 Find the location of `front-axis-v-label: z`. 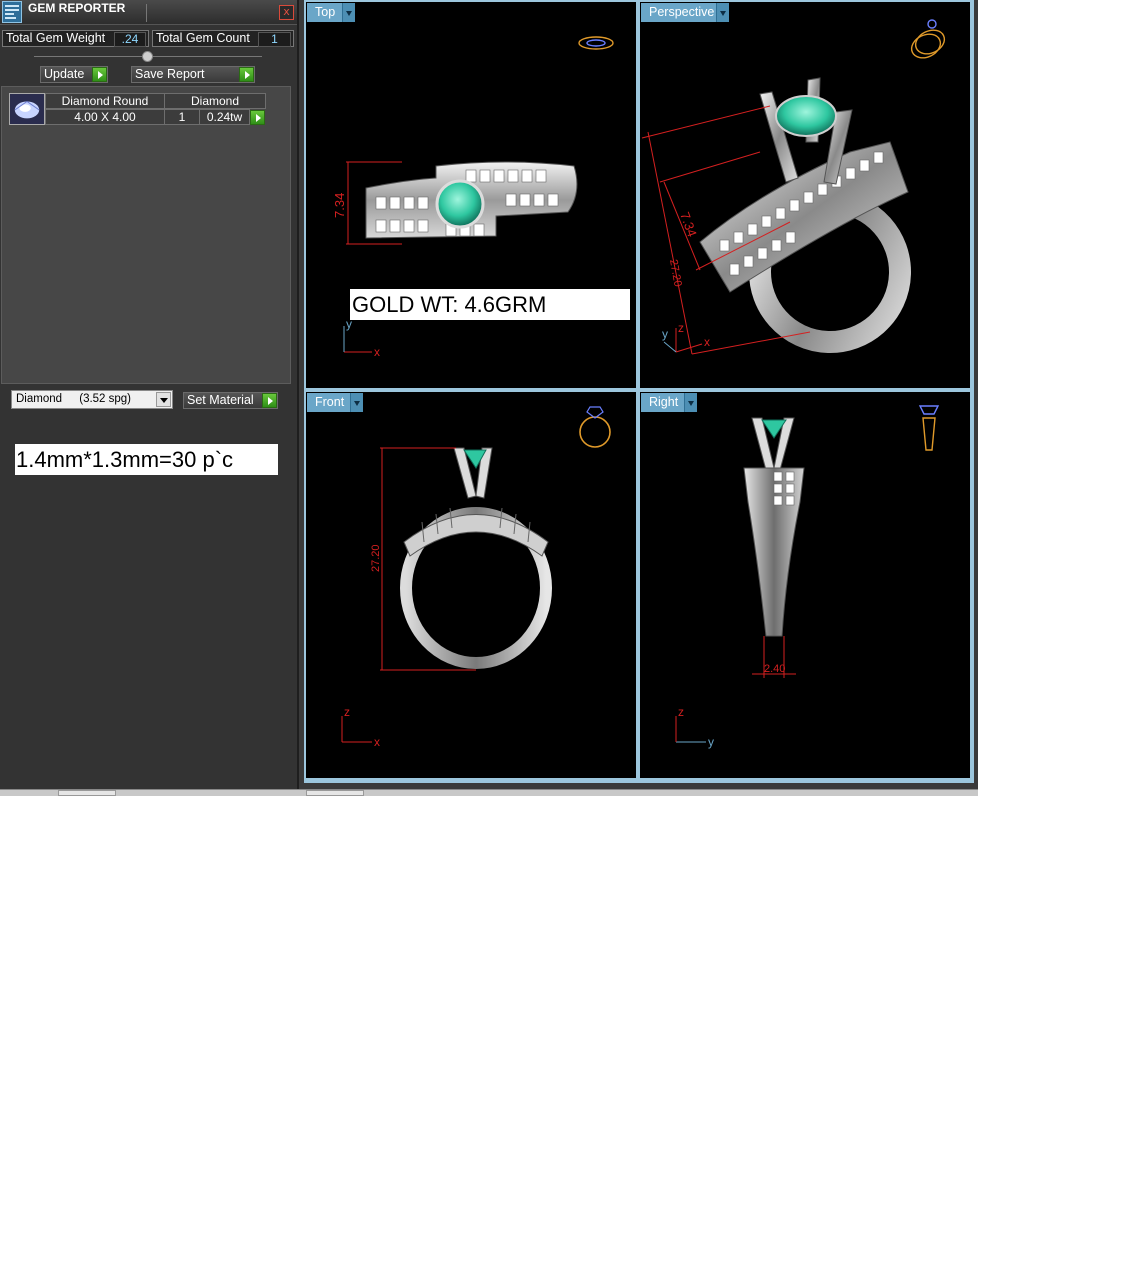

front-axis-v-label: z is located at coordinates (347, 712).